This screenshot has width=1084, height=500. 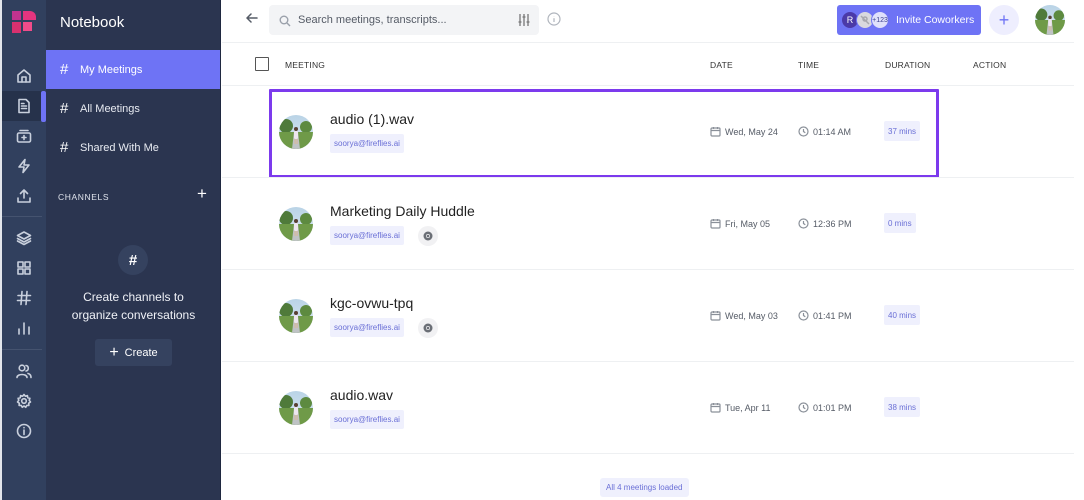 I want to click on apps-icon, so click(x=24, y=268).